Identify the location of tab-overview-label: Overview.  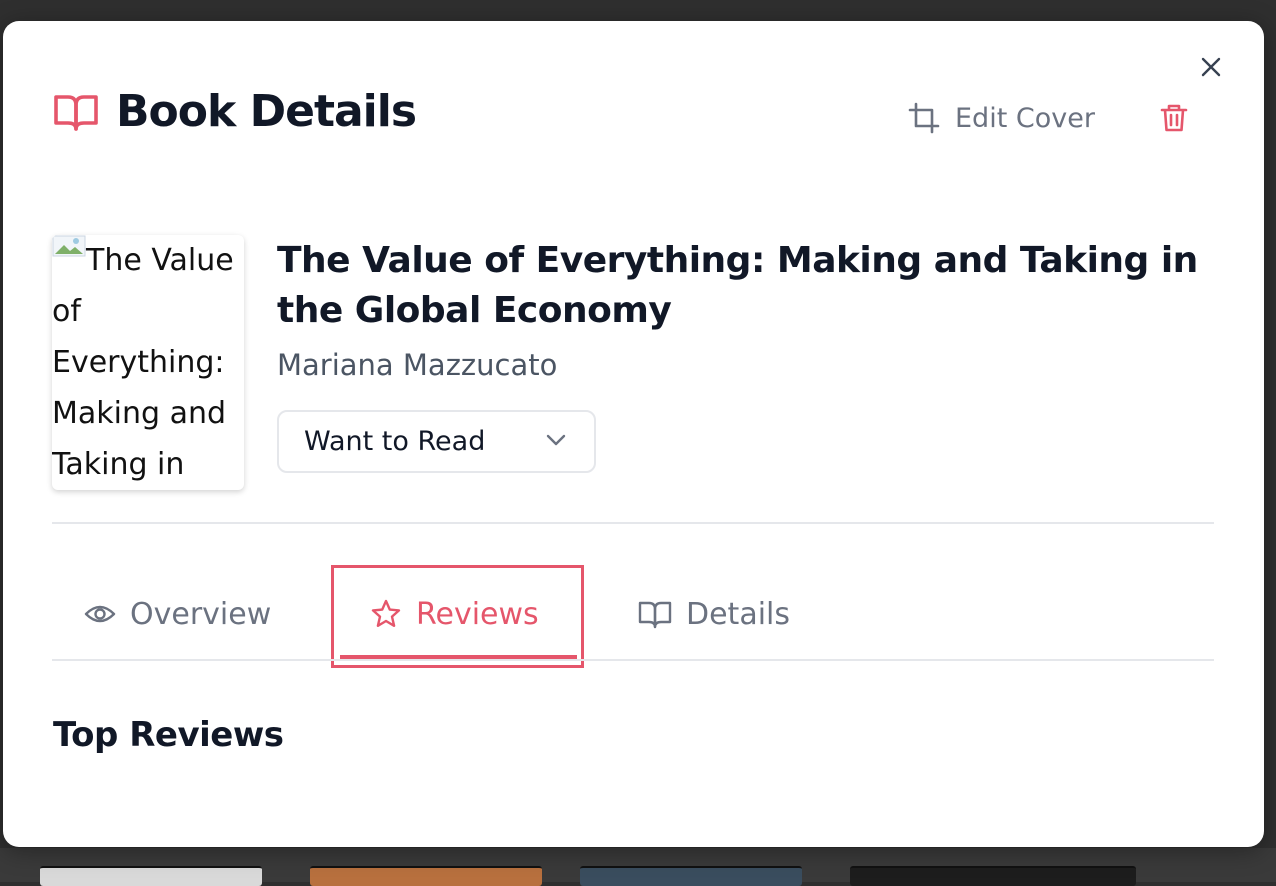
(201, 614).